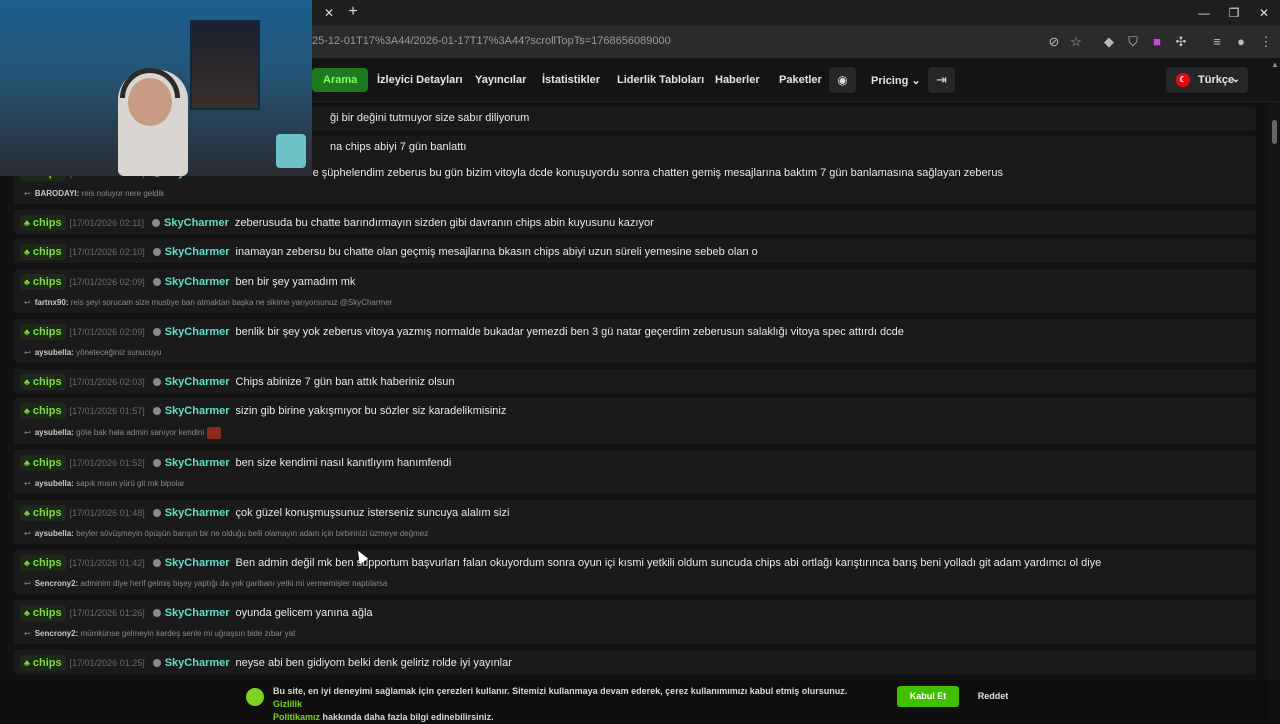  I want to click on media-icon: ≡, so click(1217, 42).